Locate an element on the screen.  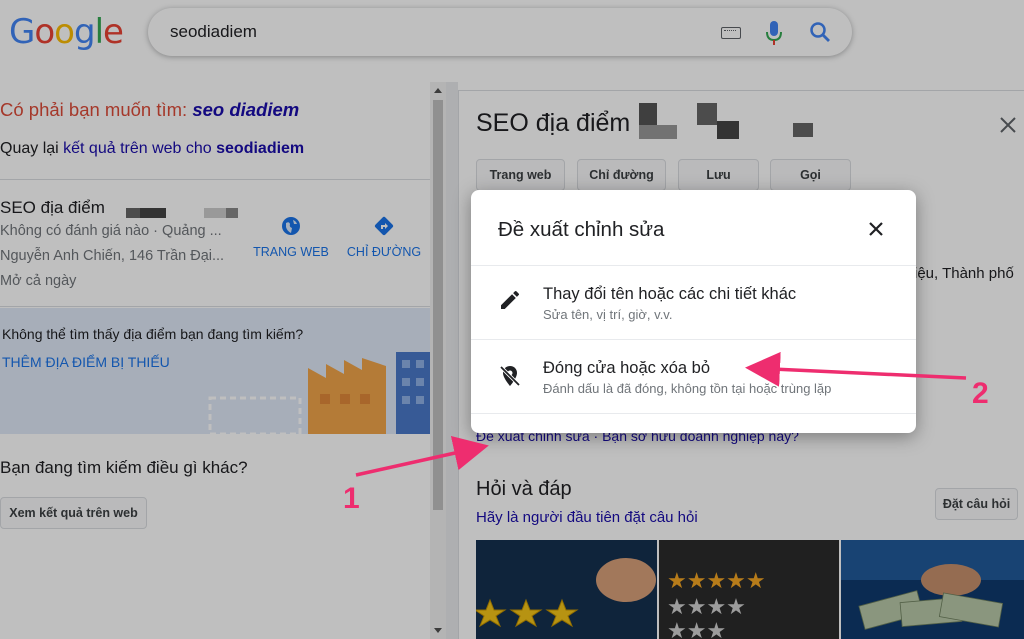
annotation-label-1: 1 is located at coordinates (351, 498).